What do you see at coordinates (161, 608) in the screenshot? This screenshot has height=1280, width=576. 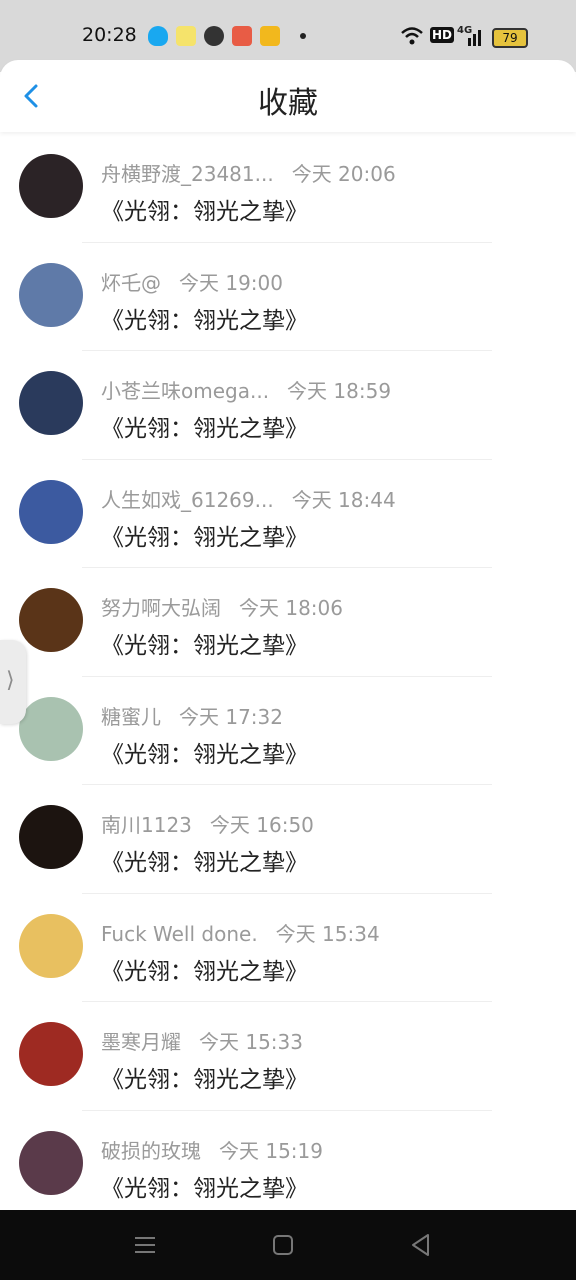 I see `user-name: 努力啊大弘阔` at bounding box center [161, 608].